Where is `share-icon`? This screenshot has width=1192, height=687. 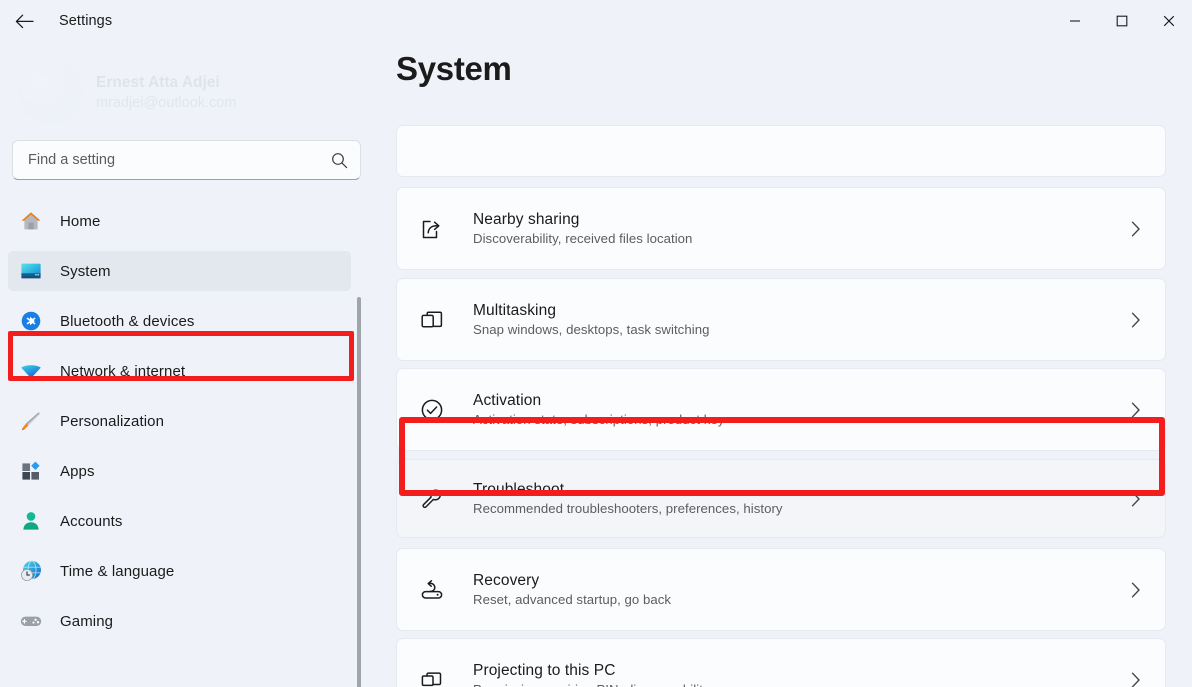 share-icon is located at coordinates (436, 229).